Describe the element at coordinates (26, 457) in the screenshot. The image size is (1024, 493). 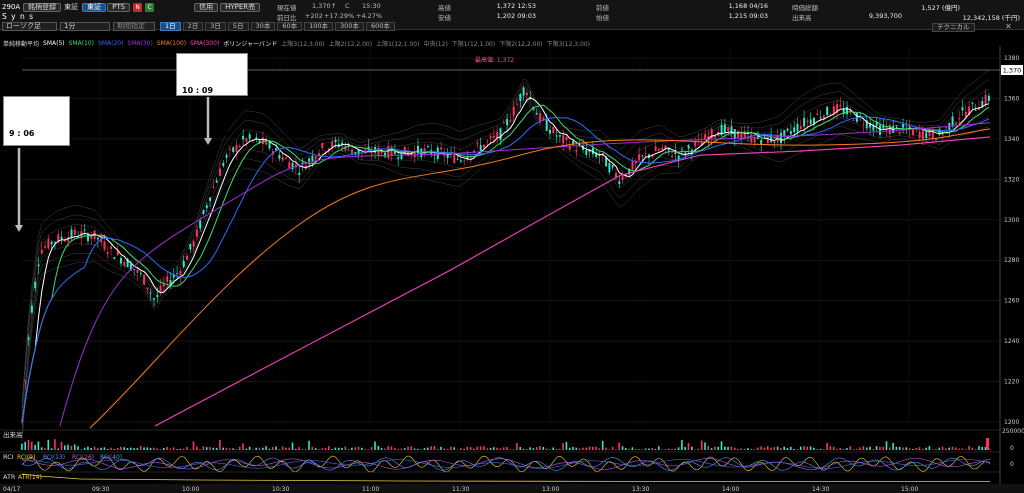
I see `rci9-label: RCI(9)` at that location.